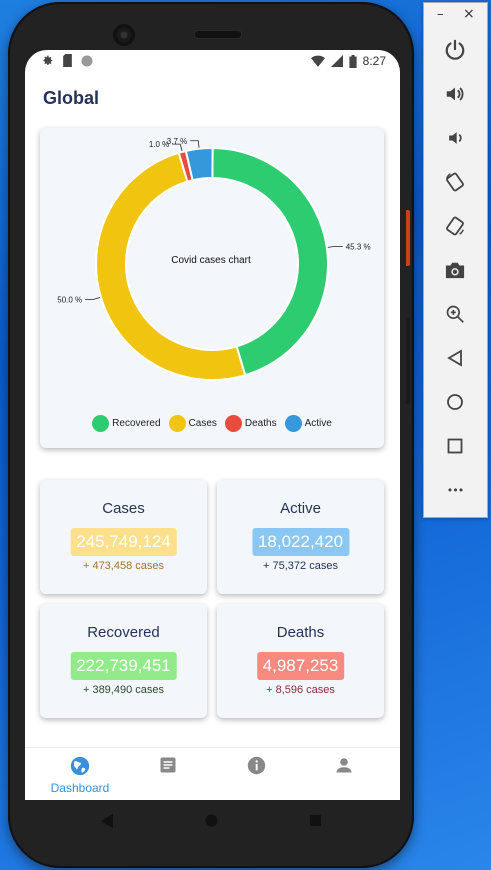 This screenshot has height=870, width=491. I want to click on power-side-button, so click(408, 238).